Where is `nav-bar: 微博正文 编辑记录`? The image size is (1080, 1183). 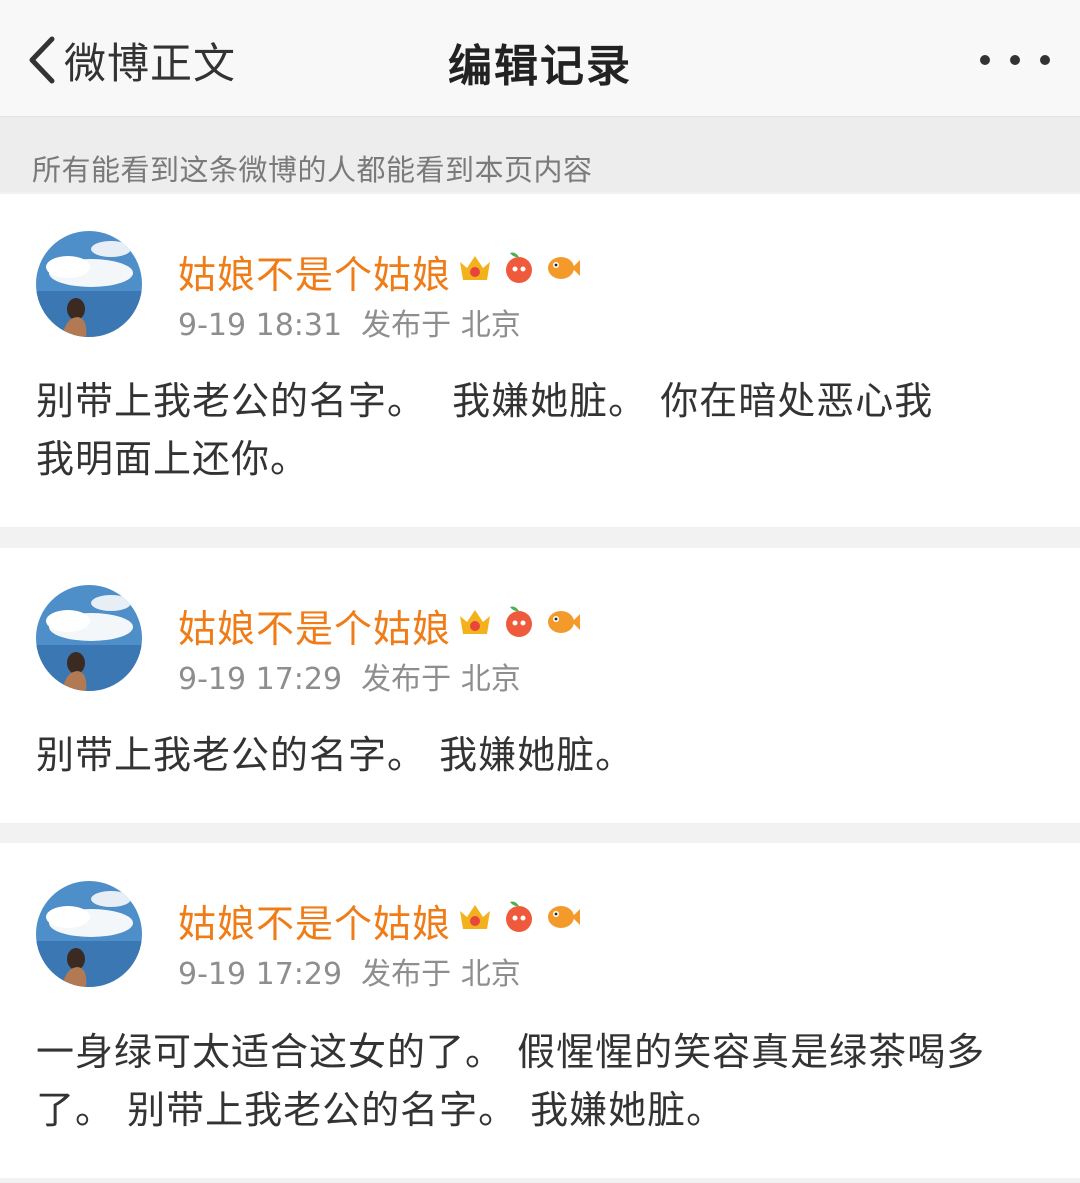
nav-bar: 微博正文 编辑记录 is located at coordinates (540, 58).